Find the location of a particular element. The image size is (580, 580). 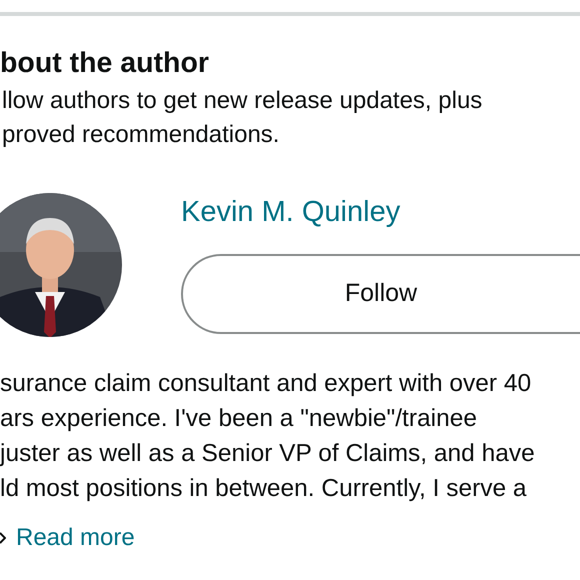

section-heading: bout the author is located at coordinates (104, 63).